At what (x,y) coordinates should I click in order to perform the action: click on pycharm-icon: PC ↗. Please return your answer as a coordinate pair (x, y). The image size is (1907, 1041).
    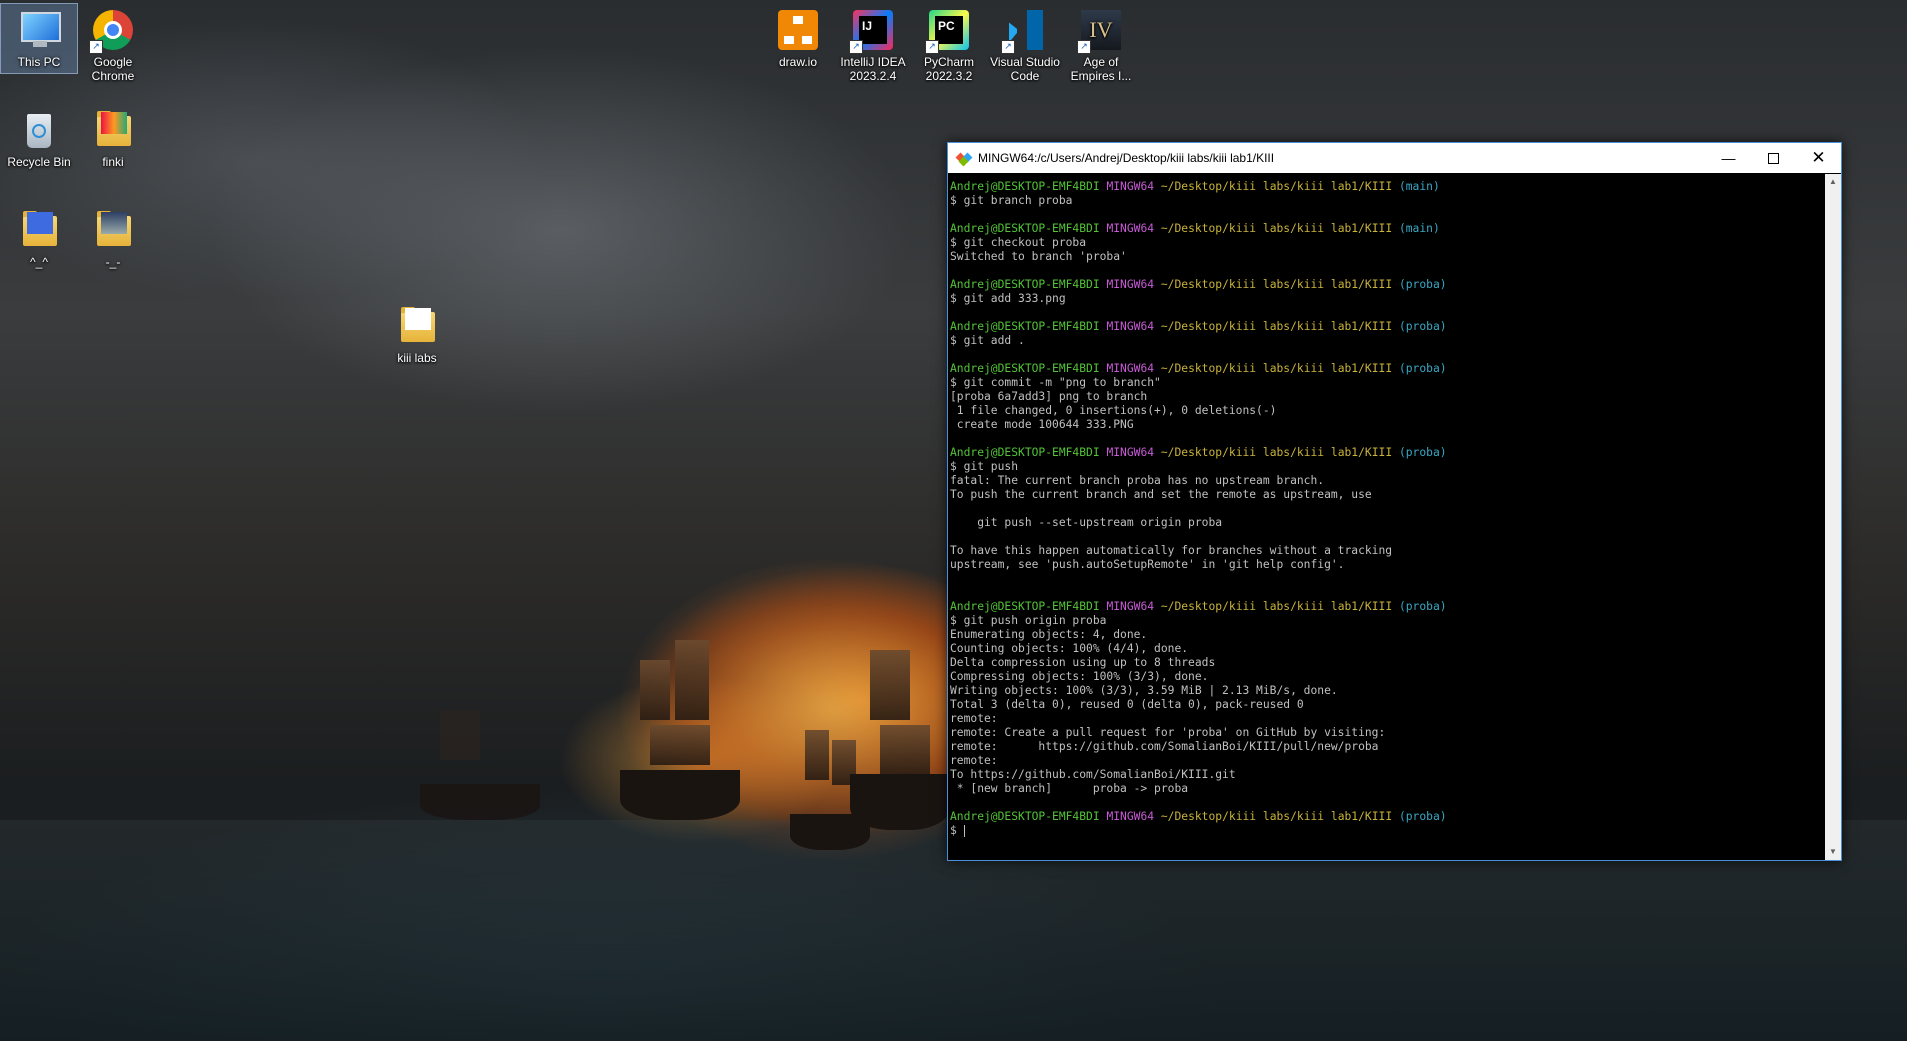
    Looking at the image, I should click on (948, 31).